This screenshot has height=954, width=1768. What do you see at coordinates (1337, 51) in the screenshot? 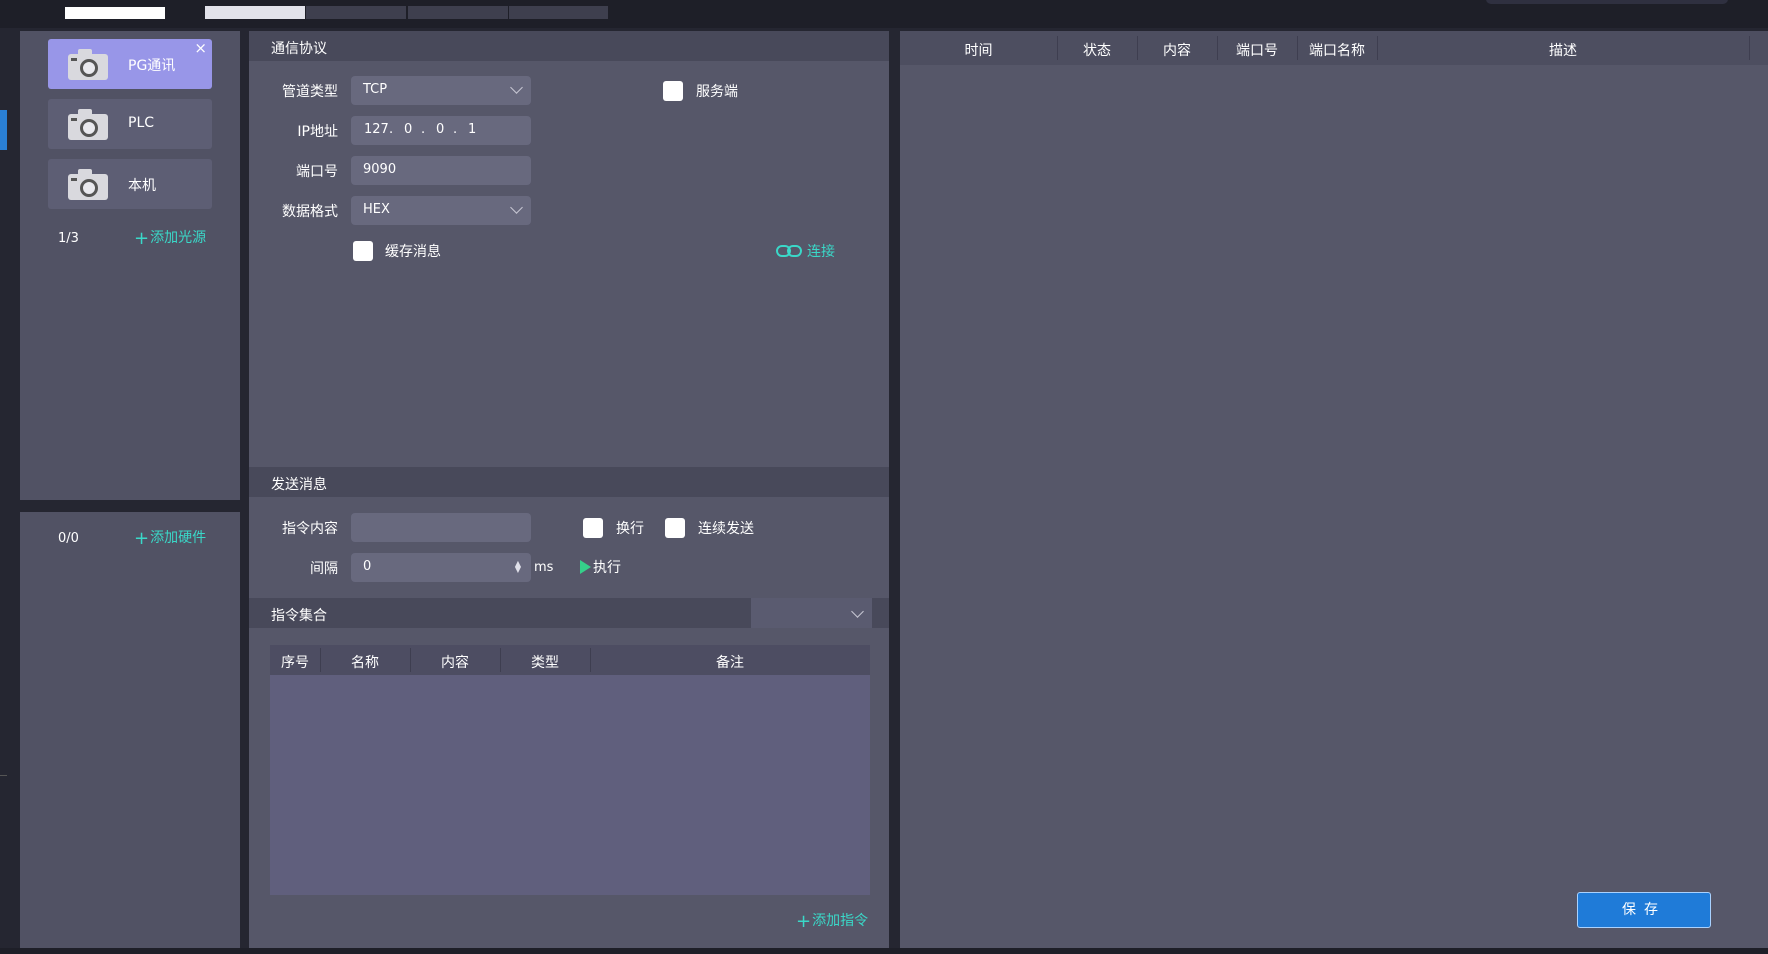
I see `column-header: 端口名称` at bounding box center [1337, 51].